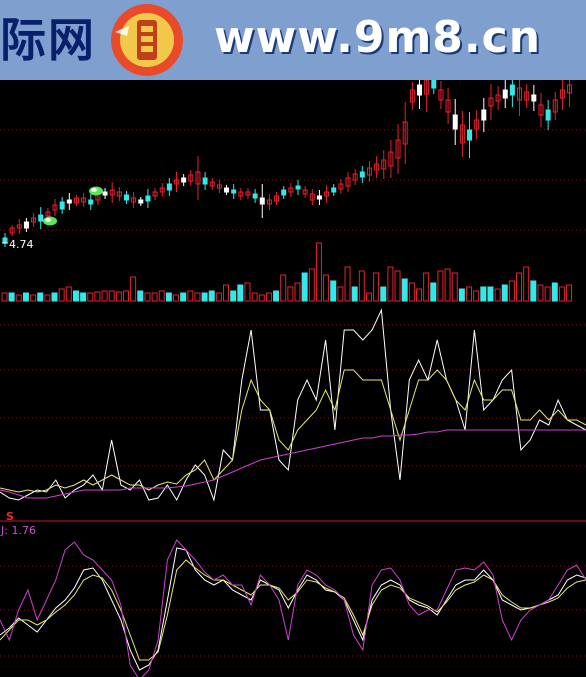 The width and height of the screenshot is (586, 677). Describe the element at coordinates (287, 272) in the screenshot. I see `volume-bar-series` at that location.